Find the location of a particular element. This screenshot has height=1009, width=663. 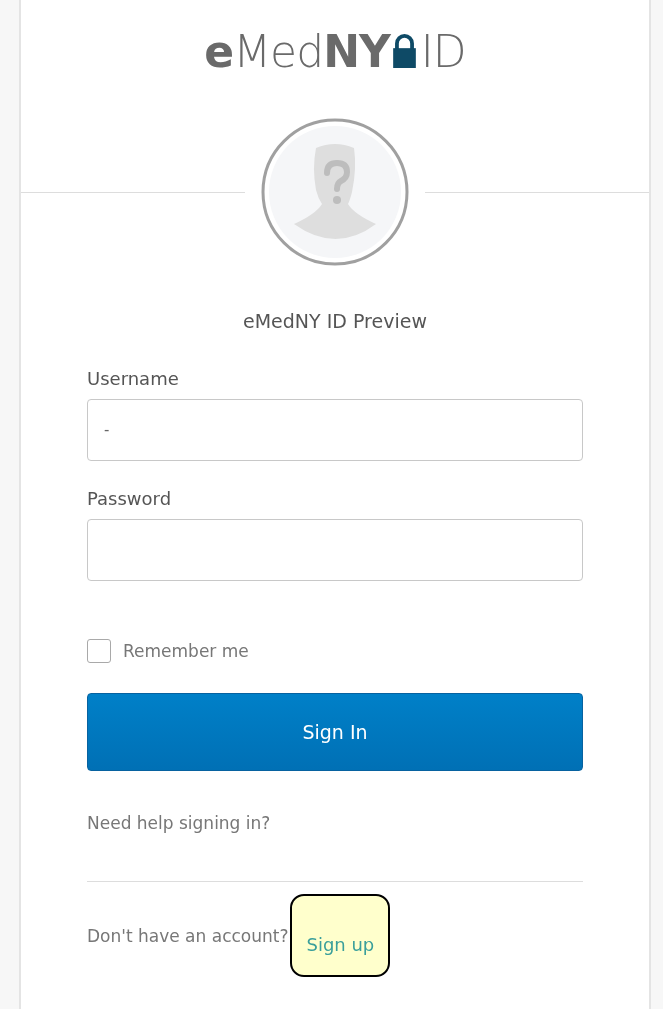

help-link: Need help signing in? is located at coordinates (335, 823).